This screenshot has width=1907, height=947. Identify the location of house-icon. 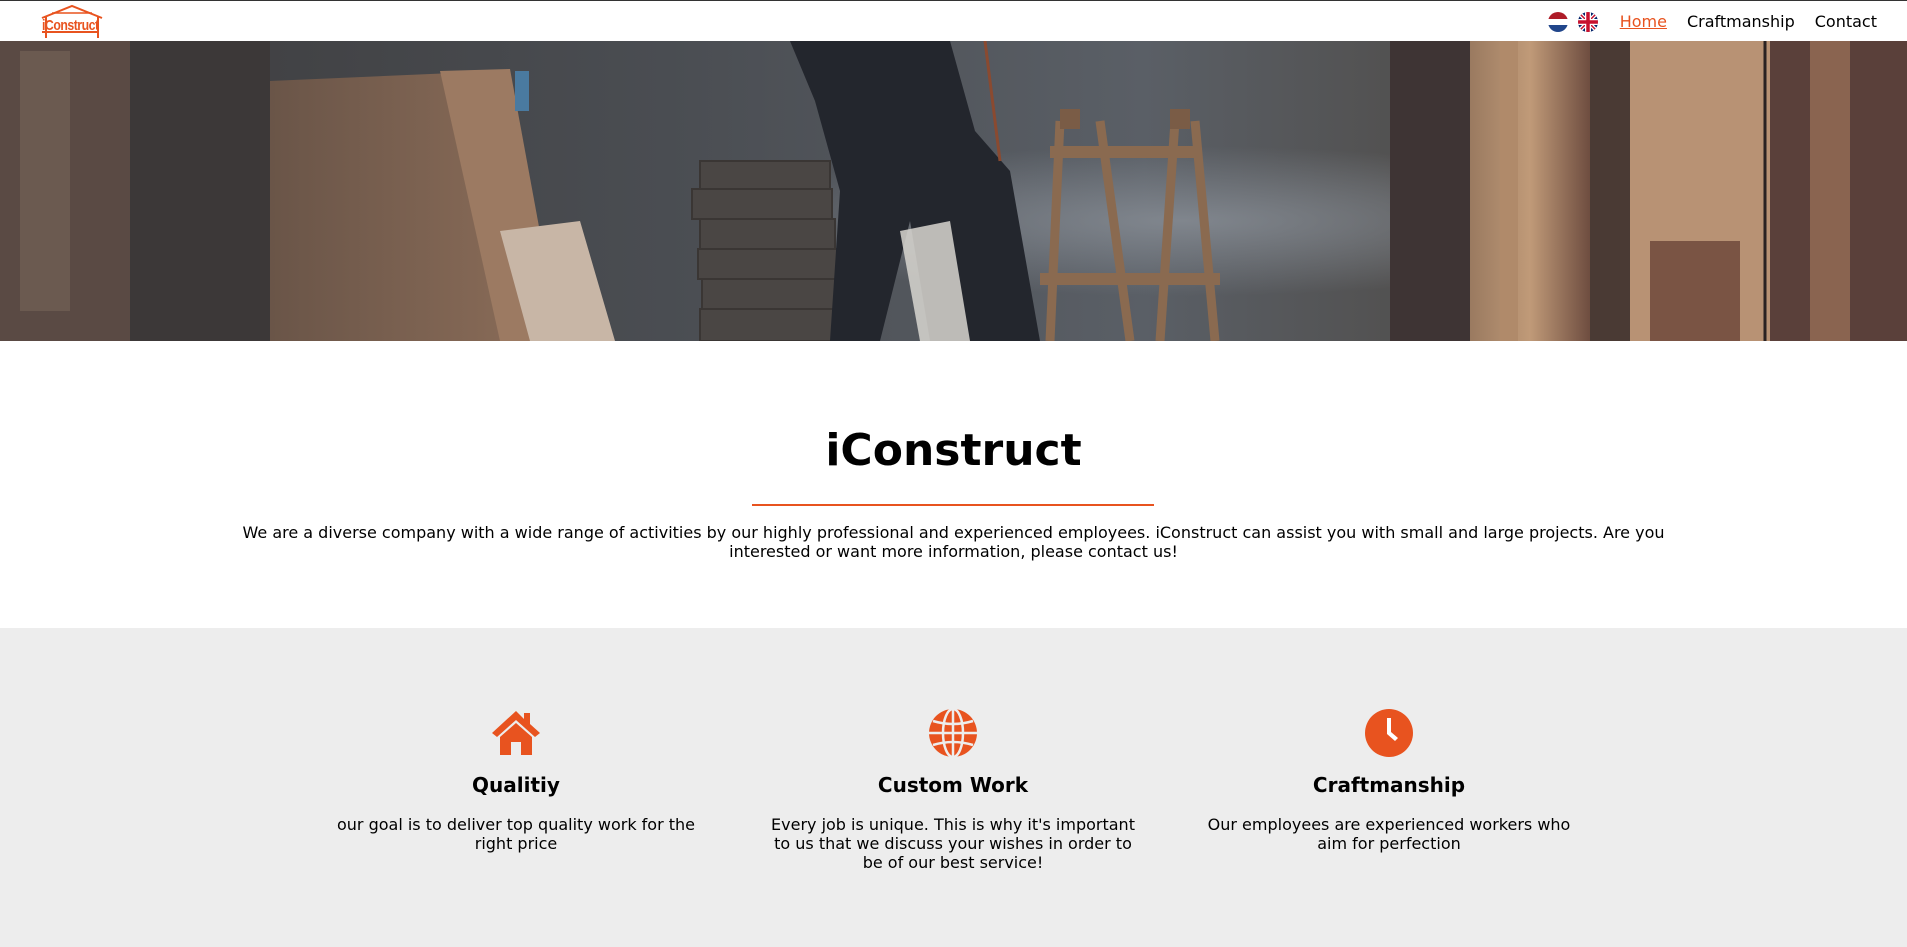
(516, 733).